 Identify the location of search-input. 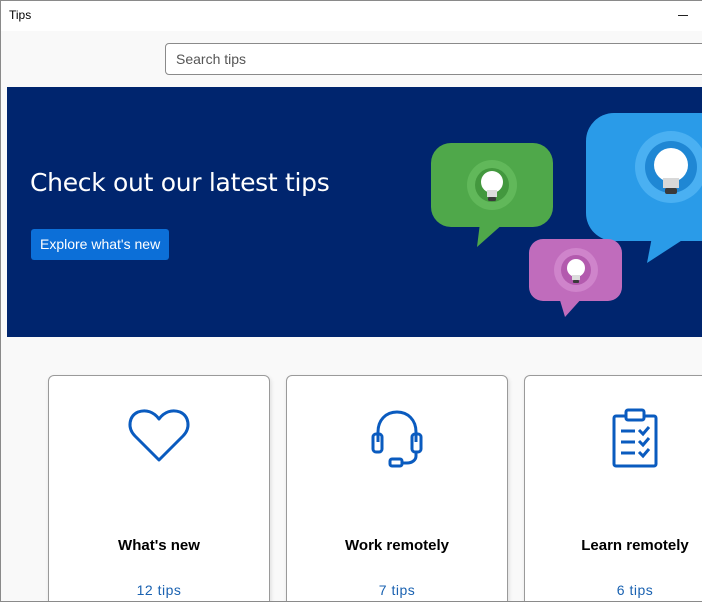
(434, 59).